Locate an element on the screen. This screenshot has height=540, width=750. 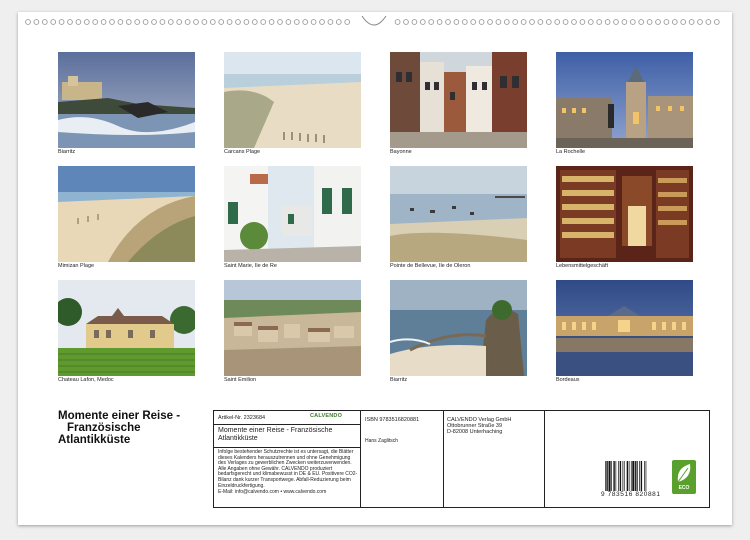
caption: La Rochelle is located at coordinates (571, 152).